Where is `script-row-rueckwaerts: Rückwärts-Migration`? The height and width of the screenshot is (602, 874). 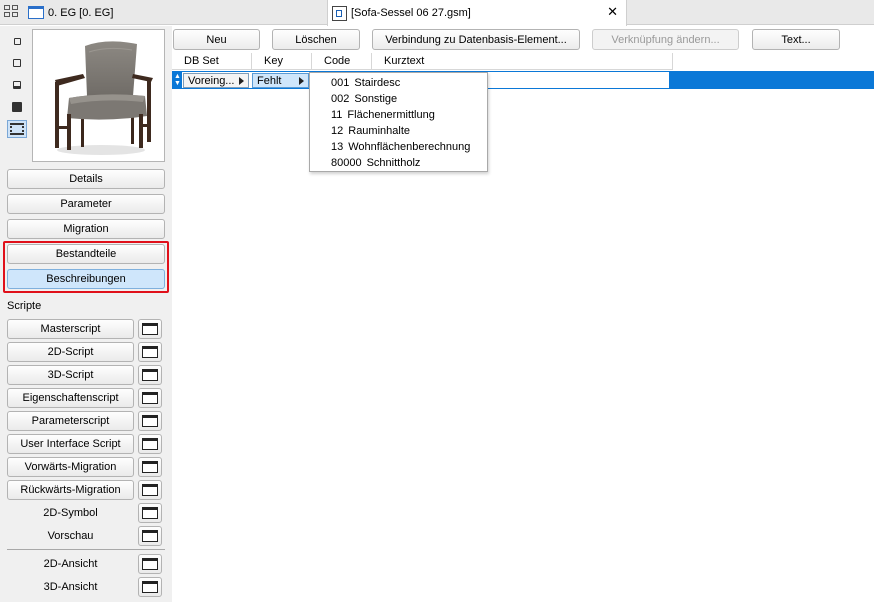
script-row-rueckwaerts: Rückwärts-Migration is located at coordinates (86, 490).